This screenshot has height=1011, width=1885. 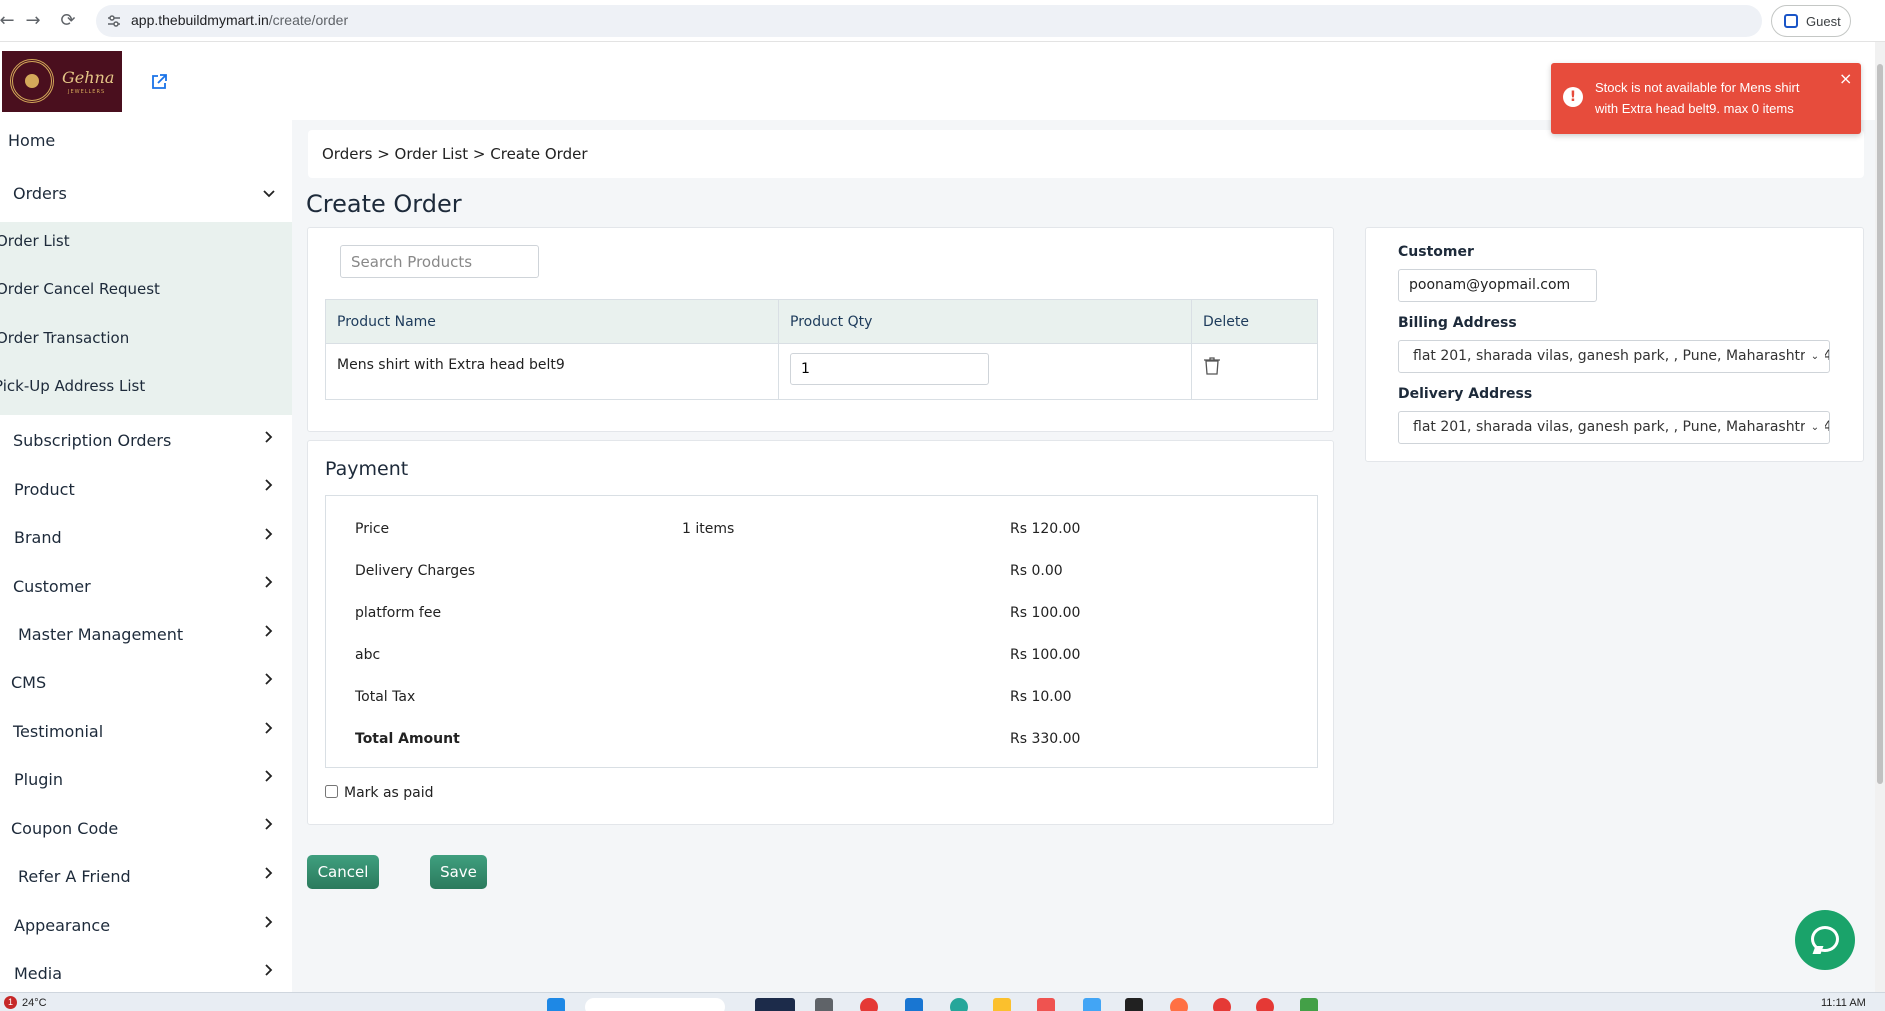 What do you see at coordinates (52, 586) in the screenshot?
I see `sidebar-item-customer: Customer` at bounding box center [52, 586].